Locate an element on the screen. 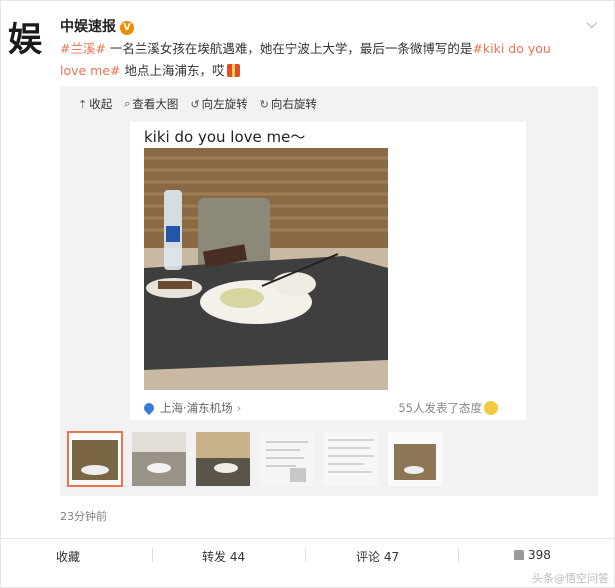  view-large-label: 查看大图 is located at coordinates (155, 104).